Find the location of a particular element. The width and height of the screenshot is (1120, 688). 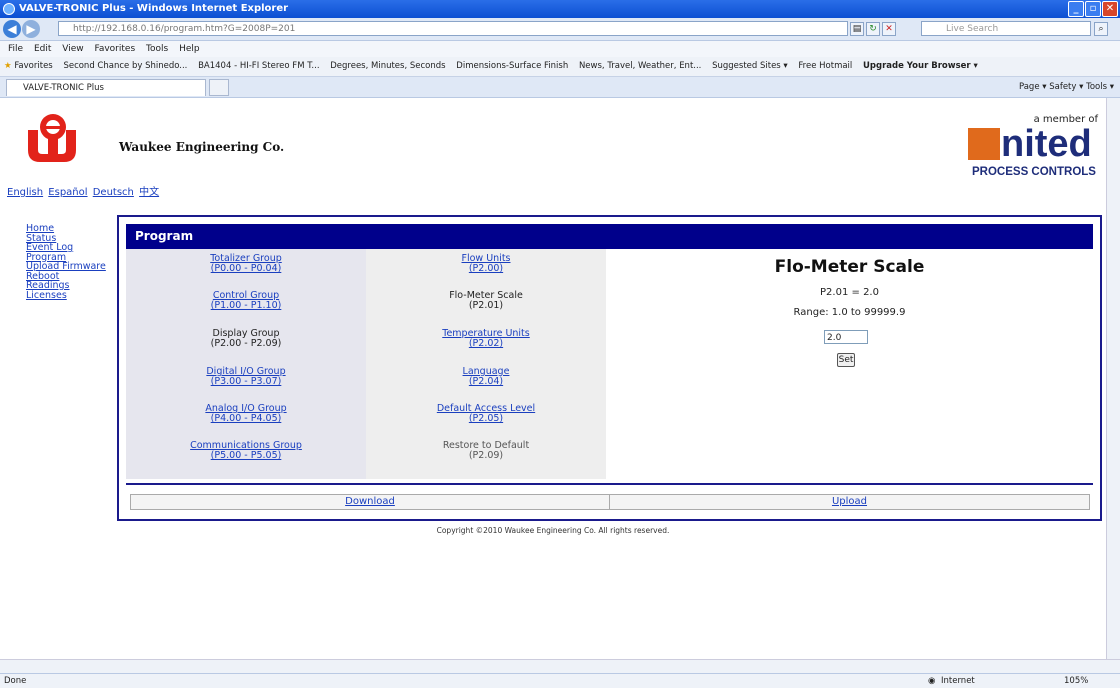

menu-bar: File Edit View Favorites Tools Help is located at coordinates (560, 49).